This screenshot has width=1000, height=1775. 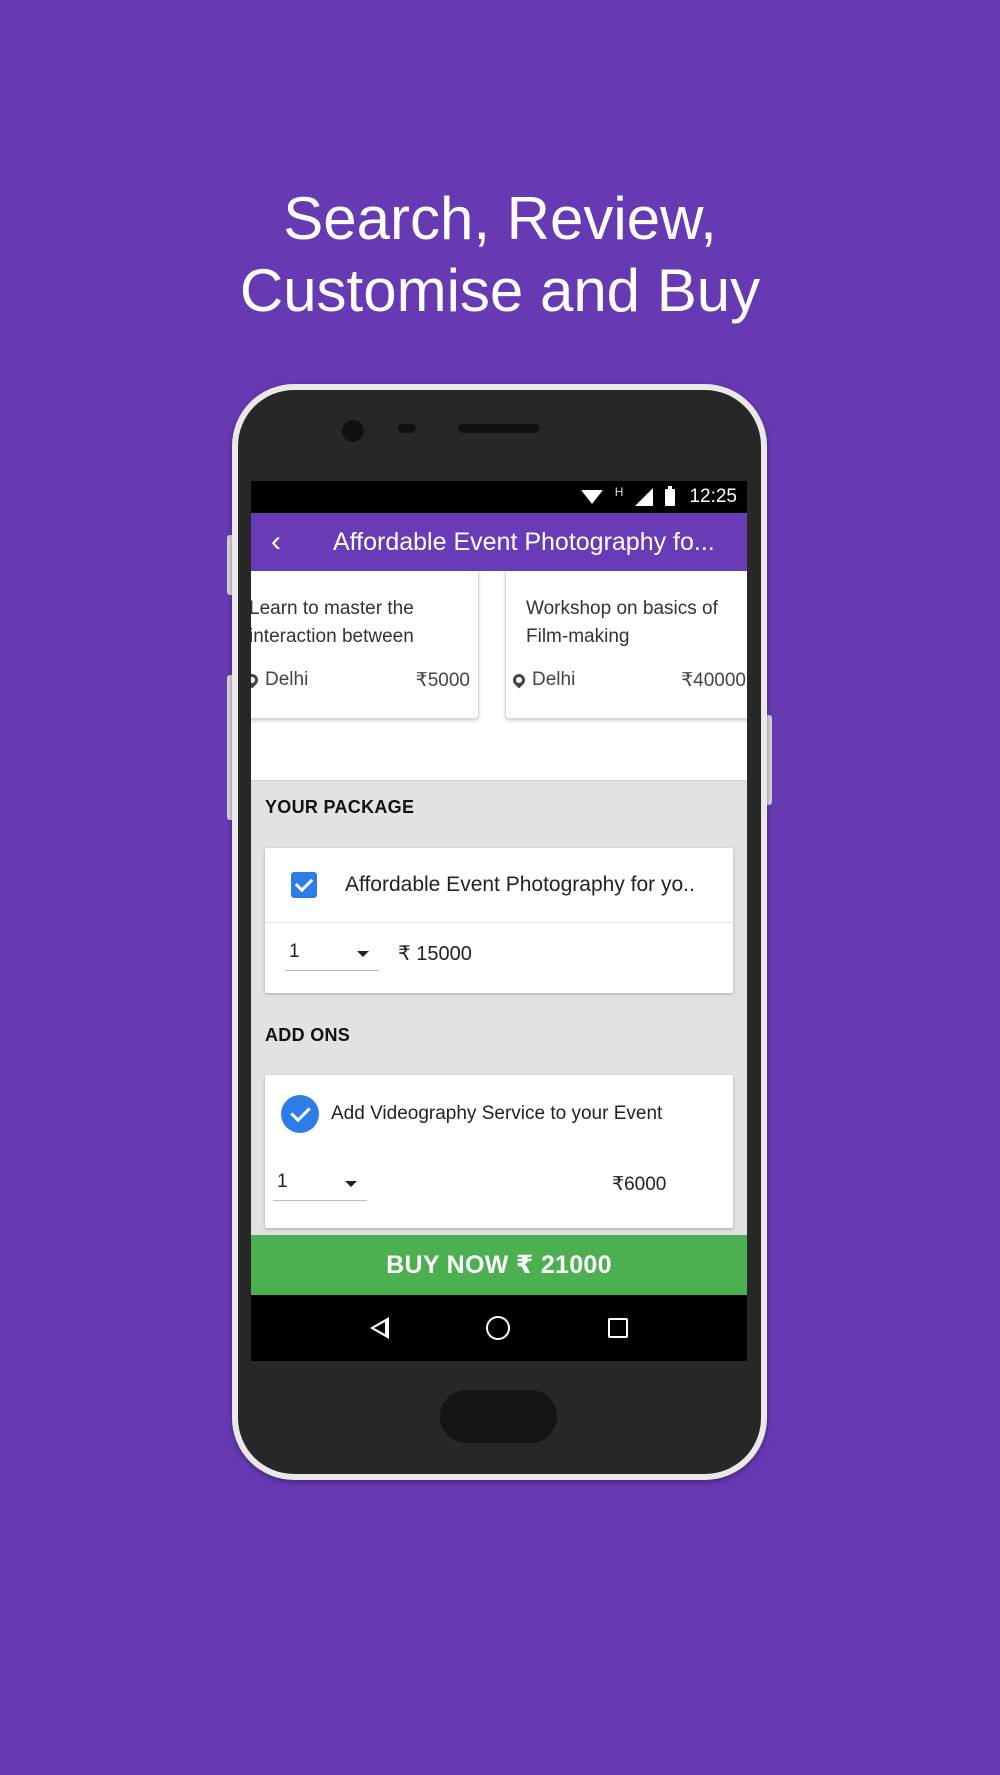 What do you see at coordinates (294, 951) in the screenshot?
I see `package-quantity-value: 1` at bounding box center [294, 951].